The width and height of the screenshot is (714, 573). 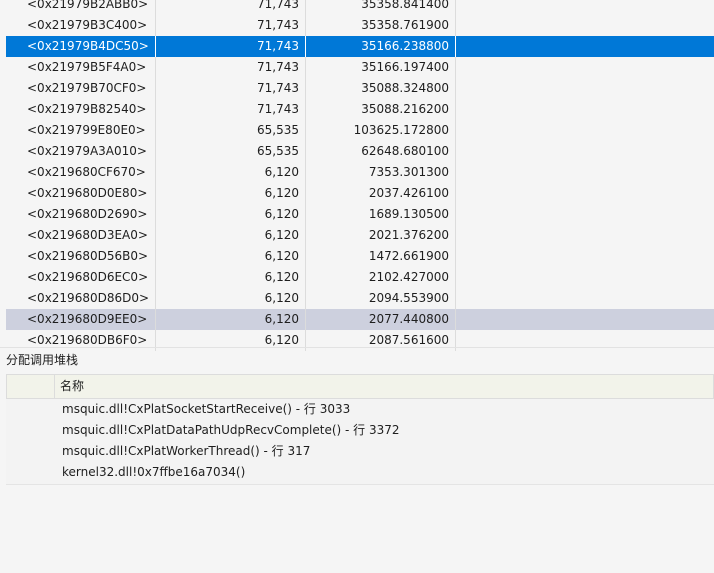 I want to click on table-row-hovered: <0x219680D9EE0> 6,120 2077.440800, so click(x=360, y=319).